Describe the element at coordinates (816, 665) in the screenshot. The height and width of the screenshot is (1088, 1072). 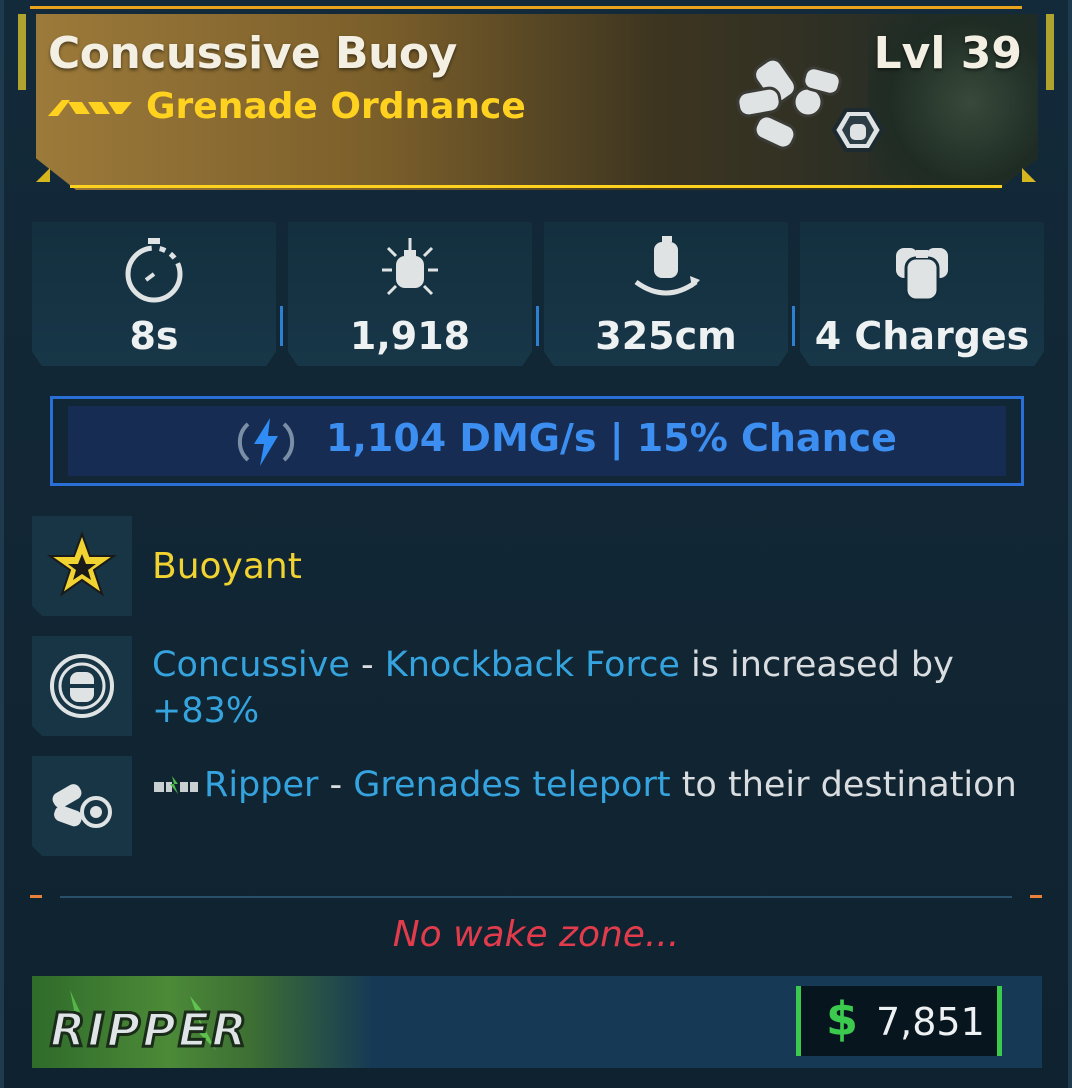
I see `perk-rest: is increased by` at that location.